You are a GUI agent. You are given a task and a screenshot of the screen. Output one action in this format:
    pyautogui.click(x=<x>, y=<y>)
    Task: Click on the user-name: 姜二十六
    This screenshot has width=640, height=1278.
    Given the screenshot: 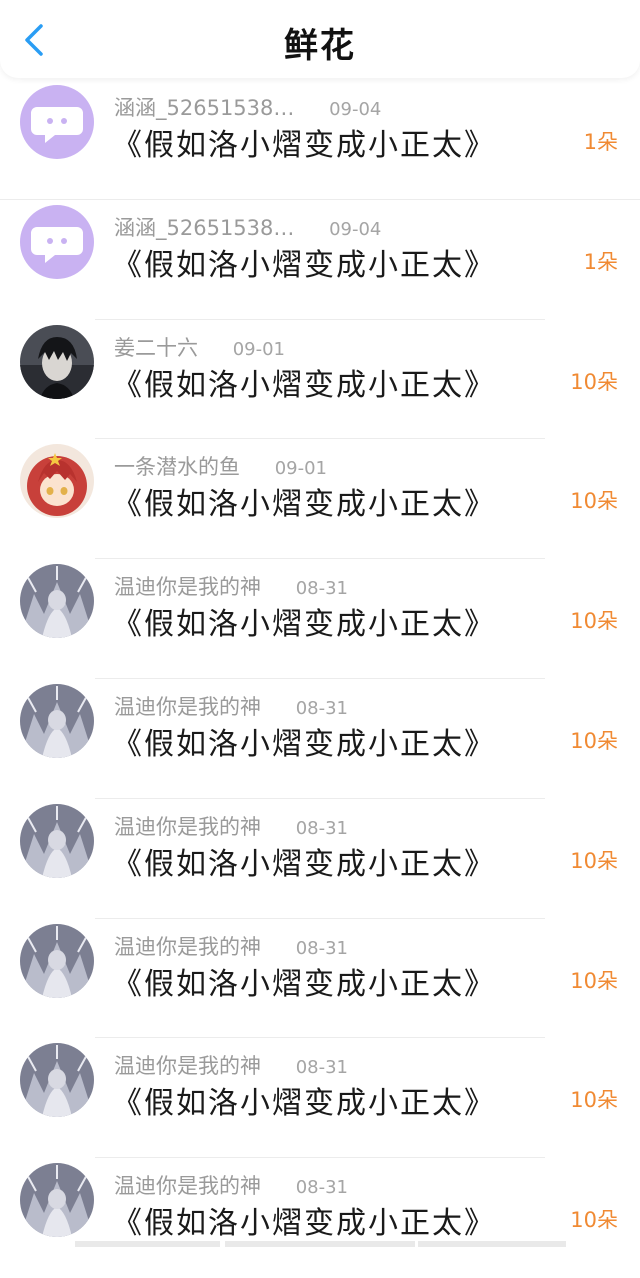 What is the action you would take?
    pyautogui.click(x=156, y=347)
    